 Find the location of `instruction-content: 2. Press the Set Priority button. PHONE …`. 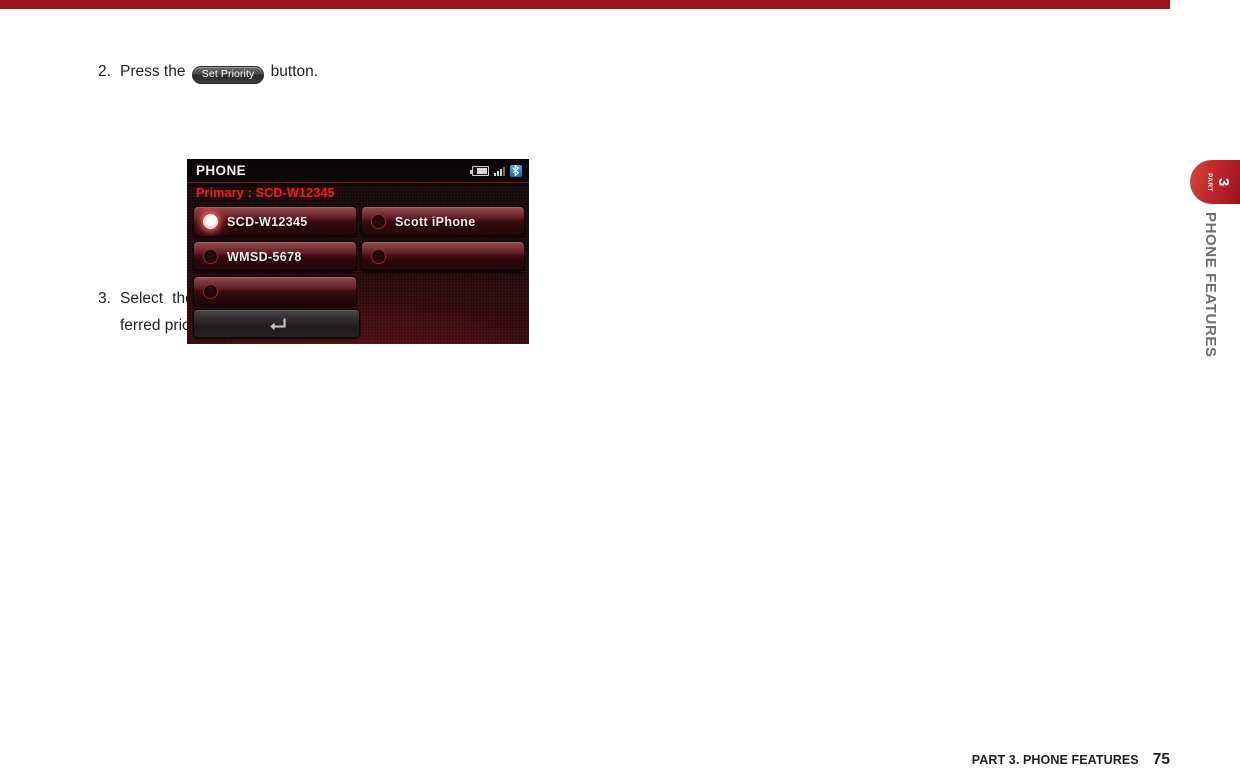

instruction-content: 2. Press the Set Priority button. PHONE … is located at coordinates (313, 201).